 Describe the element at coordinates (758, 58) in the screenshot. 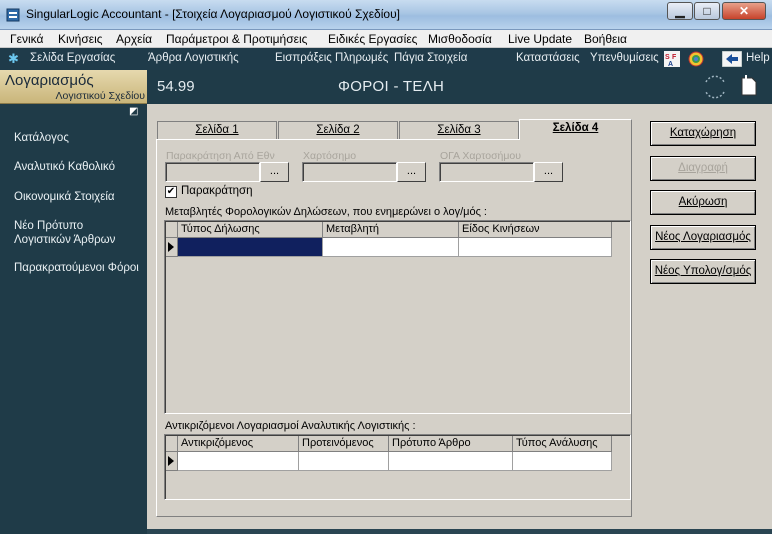

I see `toolbar-help: Help` at that location.